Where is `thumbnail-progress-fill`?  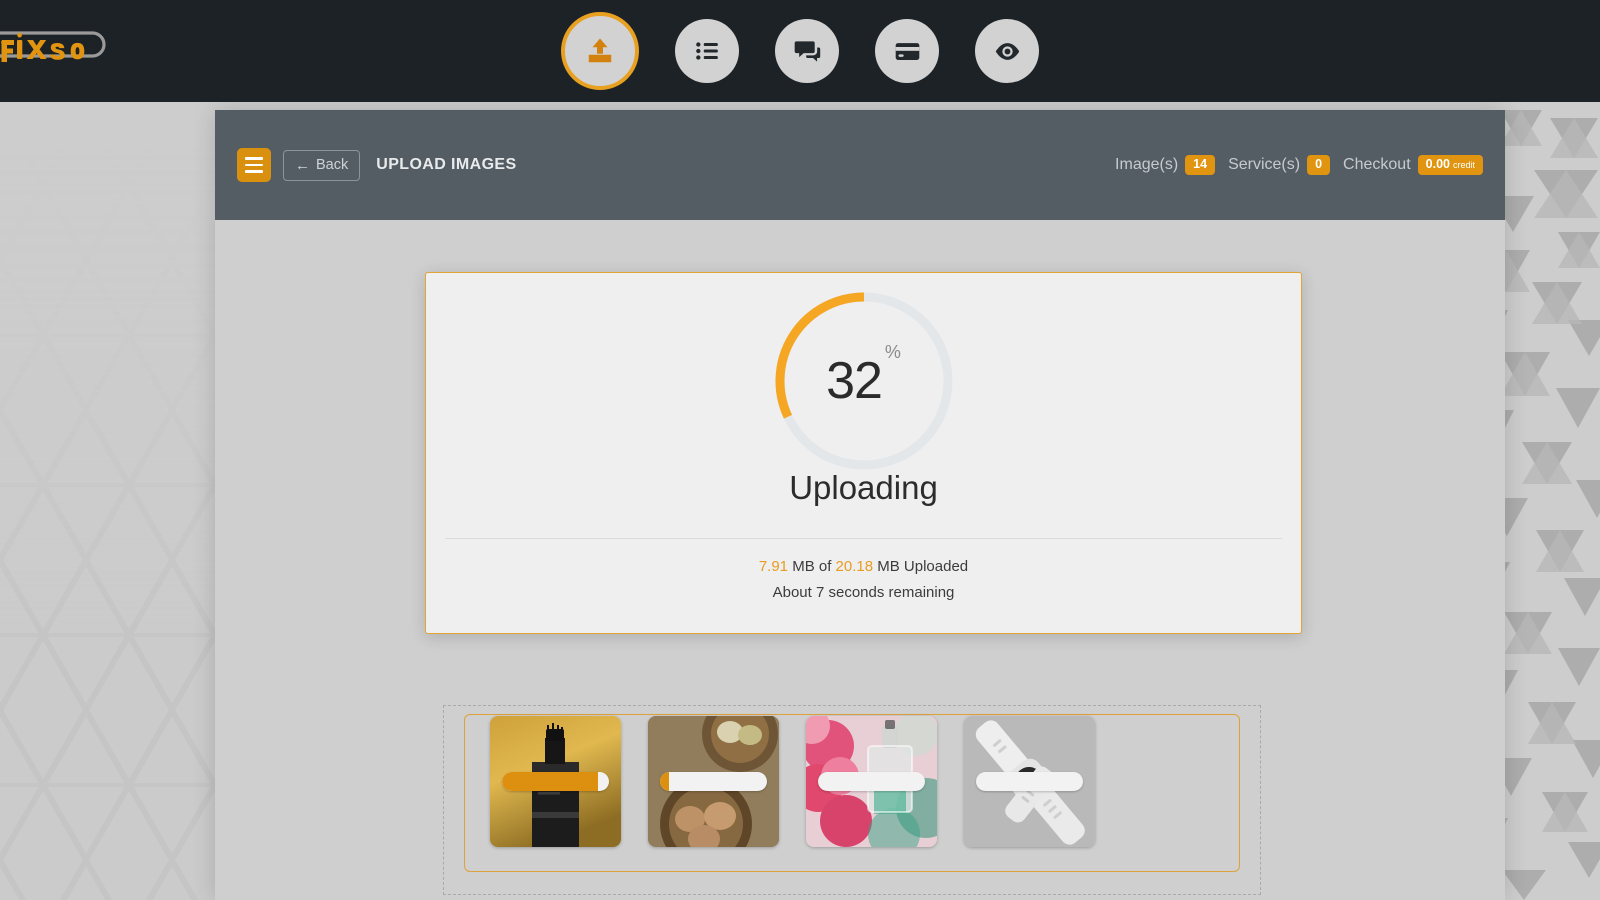
thumbnail-progress-fill is located at coordinates (550, 781).